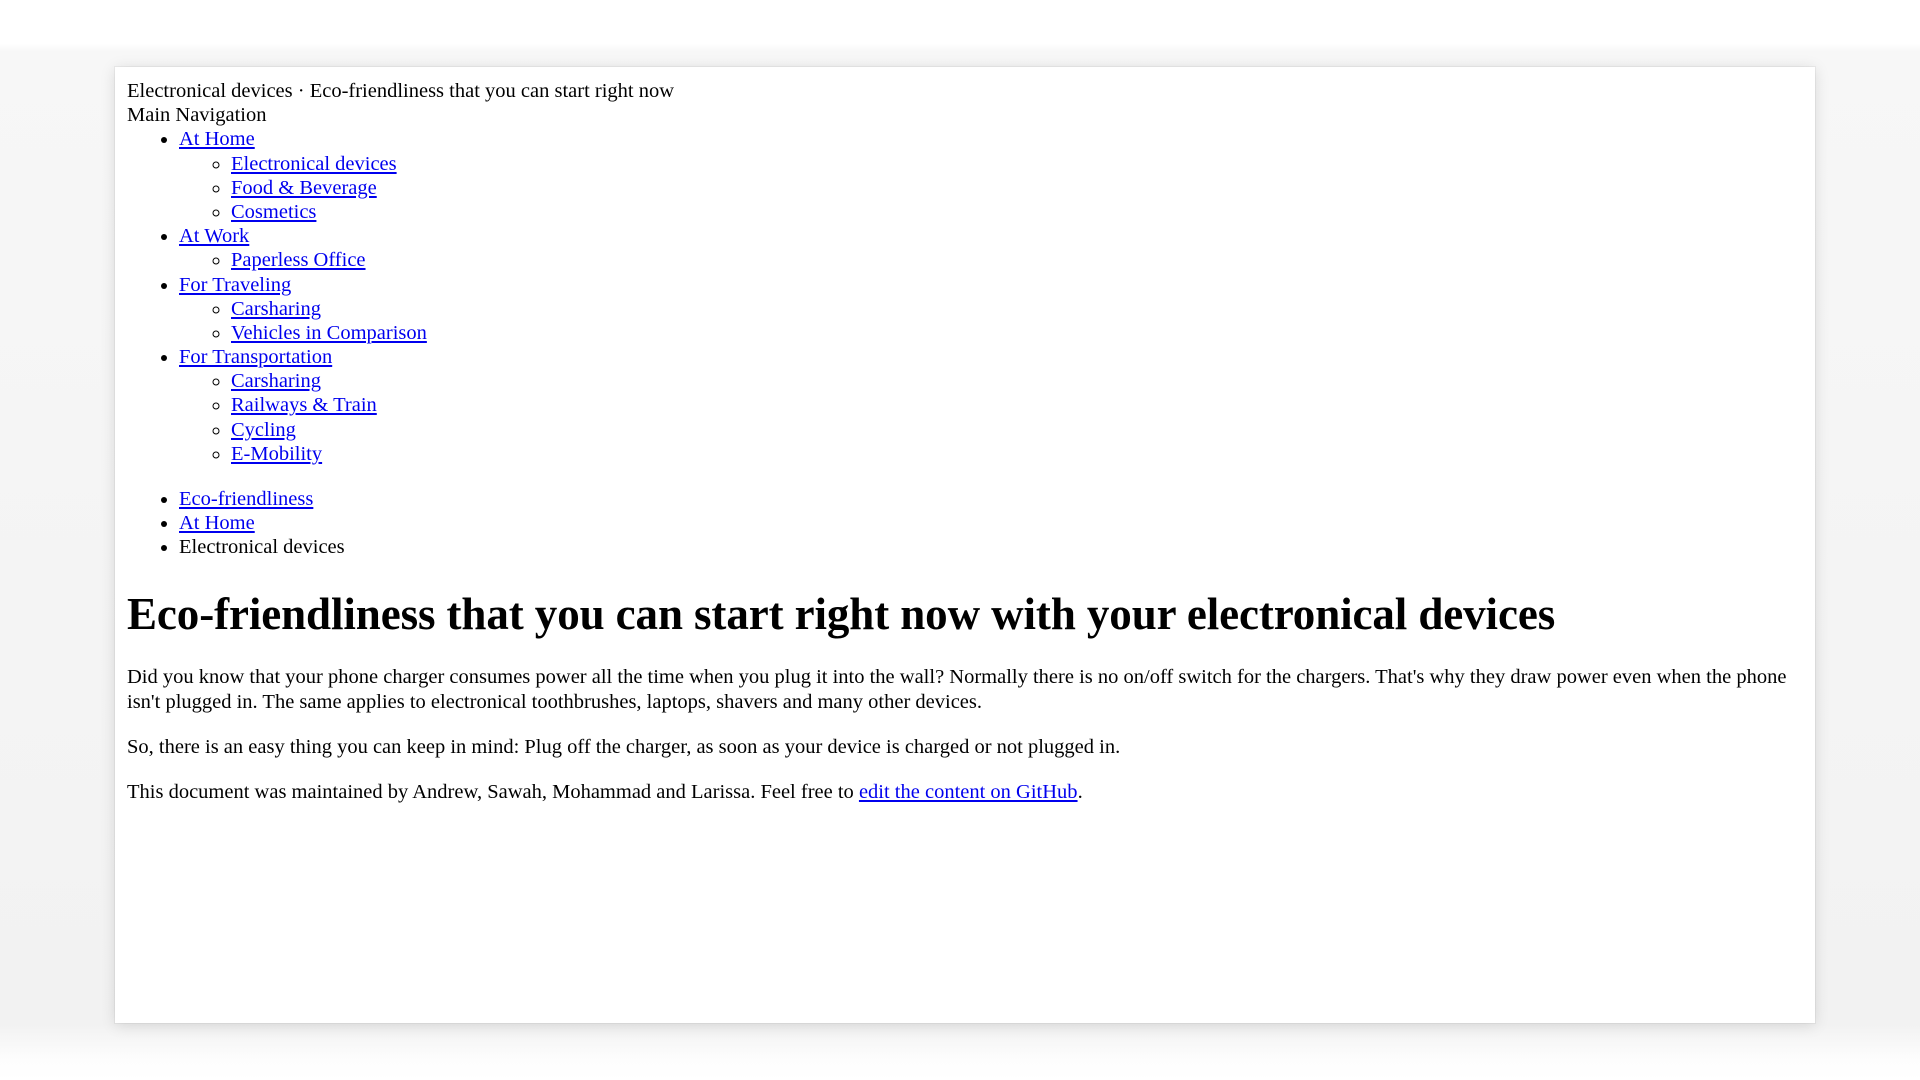 The width and height of the screenshot is (1920, 1080). I want to click on nav-subitem-vehicles-in-comparison: Vehicles in Comparison, so click(1023, 333).